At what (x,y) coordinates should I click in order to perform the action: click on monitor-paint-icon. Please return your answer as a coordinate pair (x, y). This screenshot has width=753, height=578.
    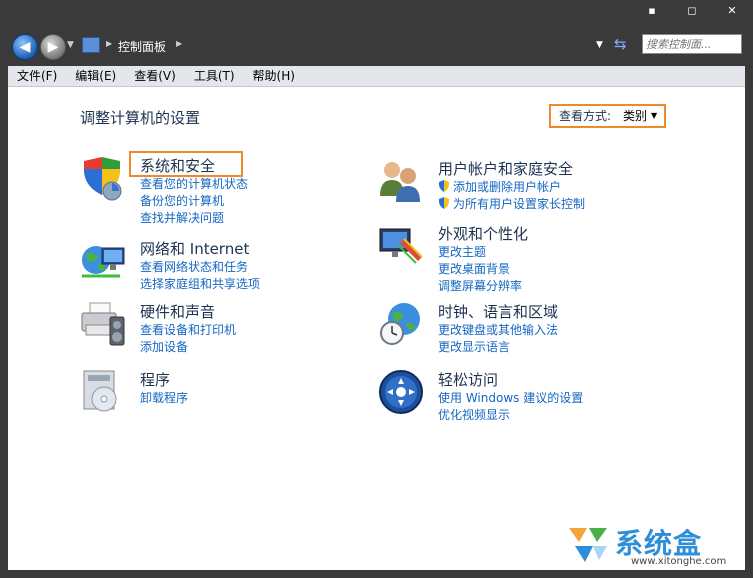
    Looking at the image, I should click on (401, 246).